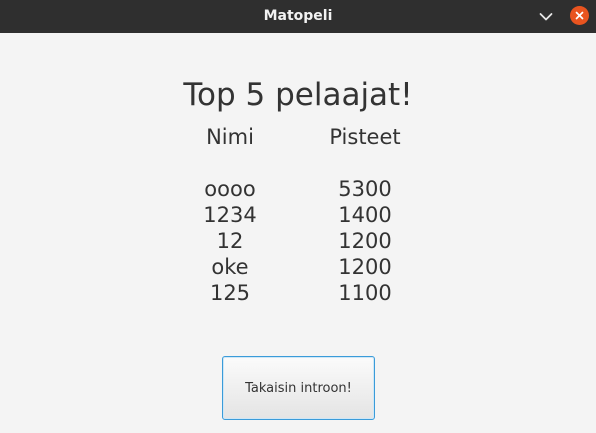  Describe the element at coordinates (230, 189) in the screenshot. I see `player-name: oooo` at that location.